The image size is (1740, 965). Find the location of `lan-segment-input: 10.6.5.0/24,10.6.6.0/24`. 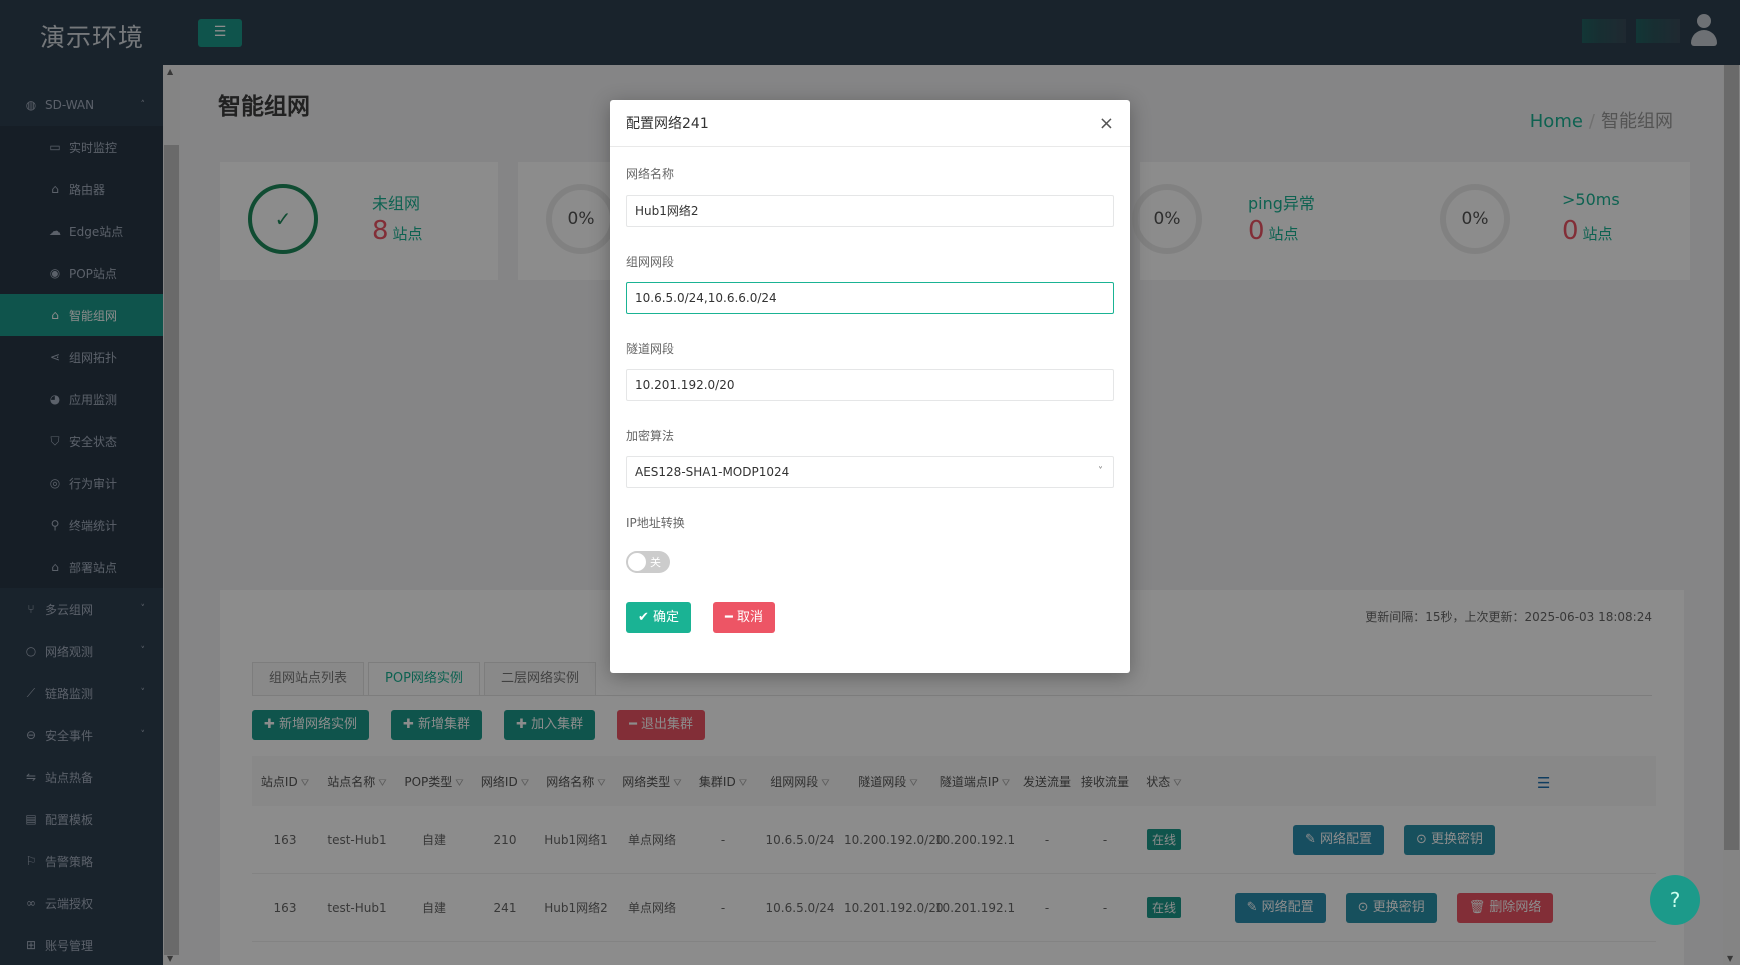

lan-segment-input: 10.6.5.0/24,10.6.6.0/24 is located at coordinates (870, 298).